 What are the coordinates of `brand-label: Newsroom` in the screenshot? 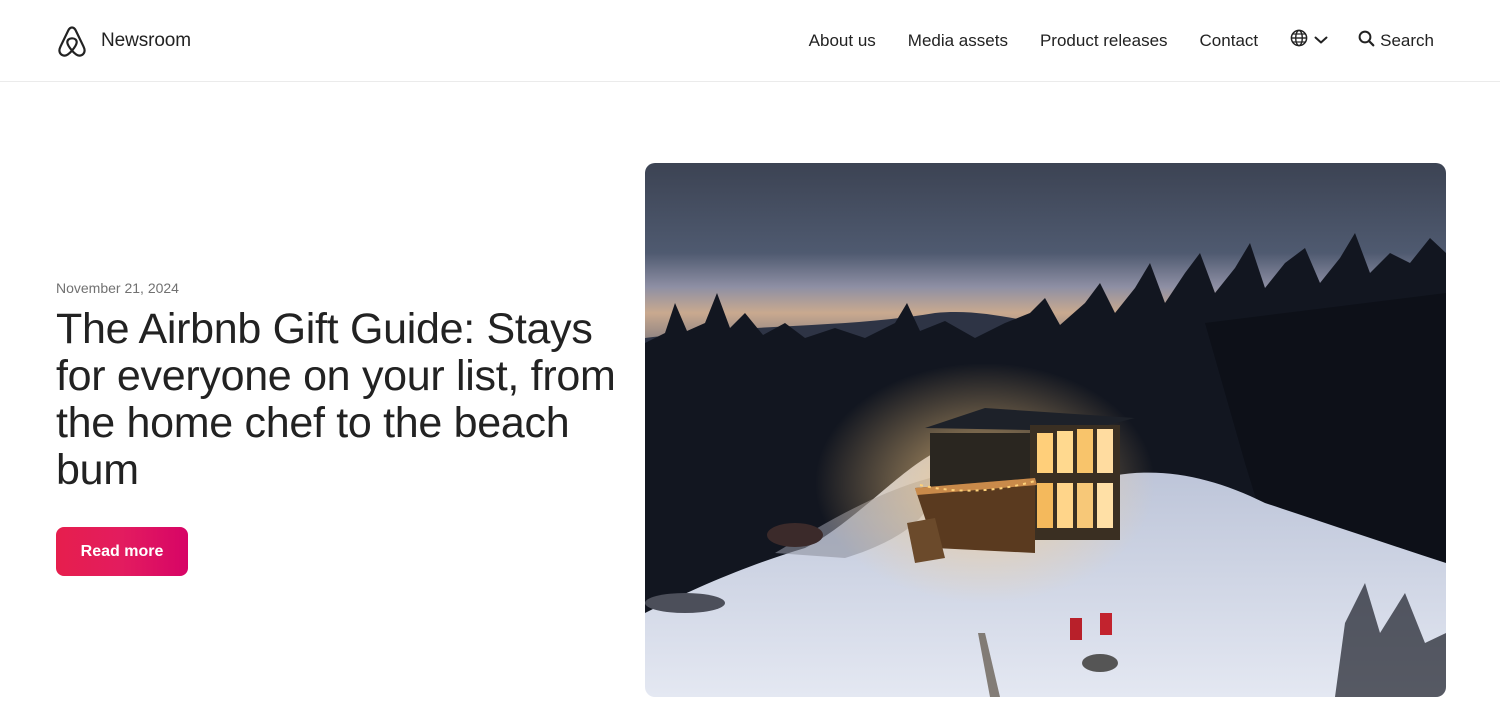 It's located at (146, 40).